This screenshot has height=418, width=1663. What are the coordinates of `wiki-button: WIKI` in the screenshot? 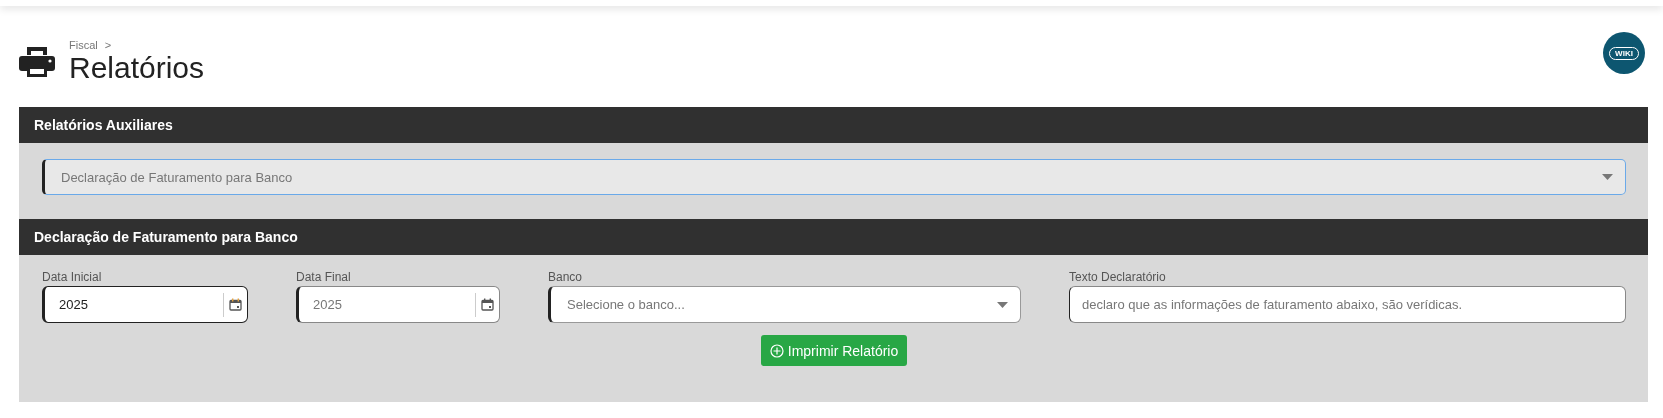 It's located at (1624, 53).